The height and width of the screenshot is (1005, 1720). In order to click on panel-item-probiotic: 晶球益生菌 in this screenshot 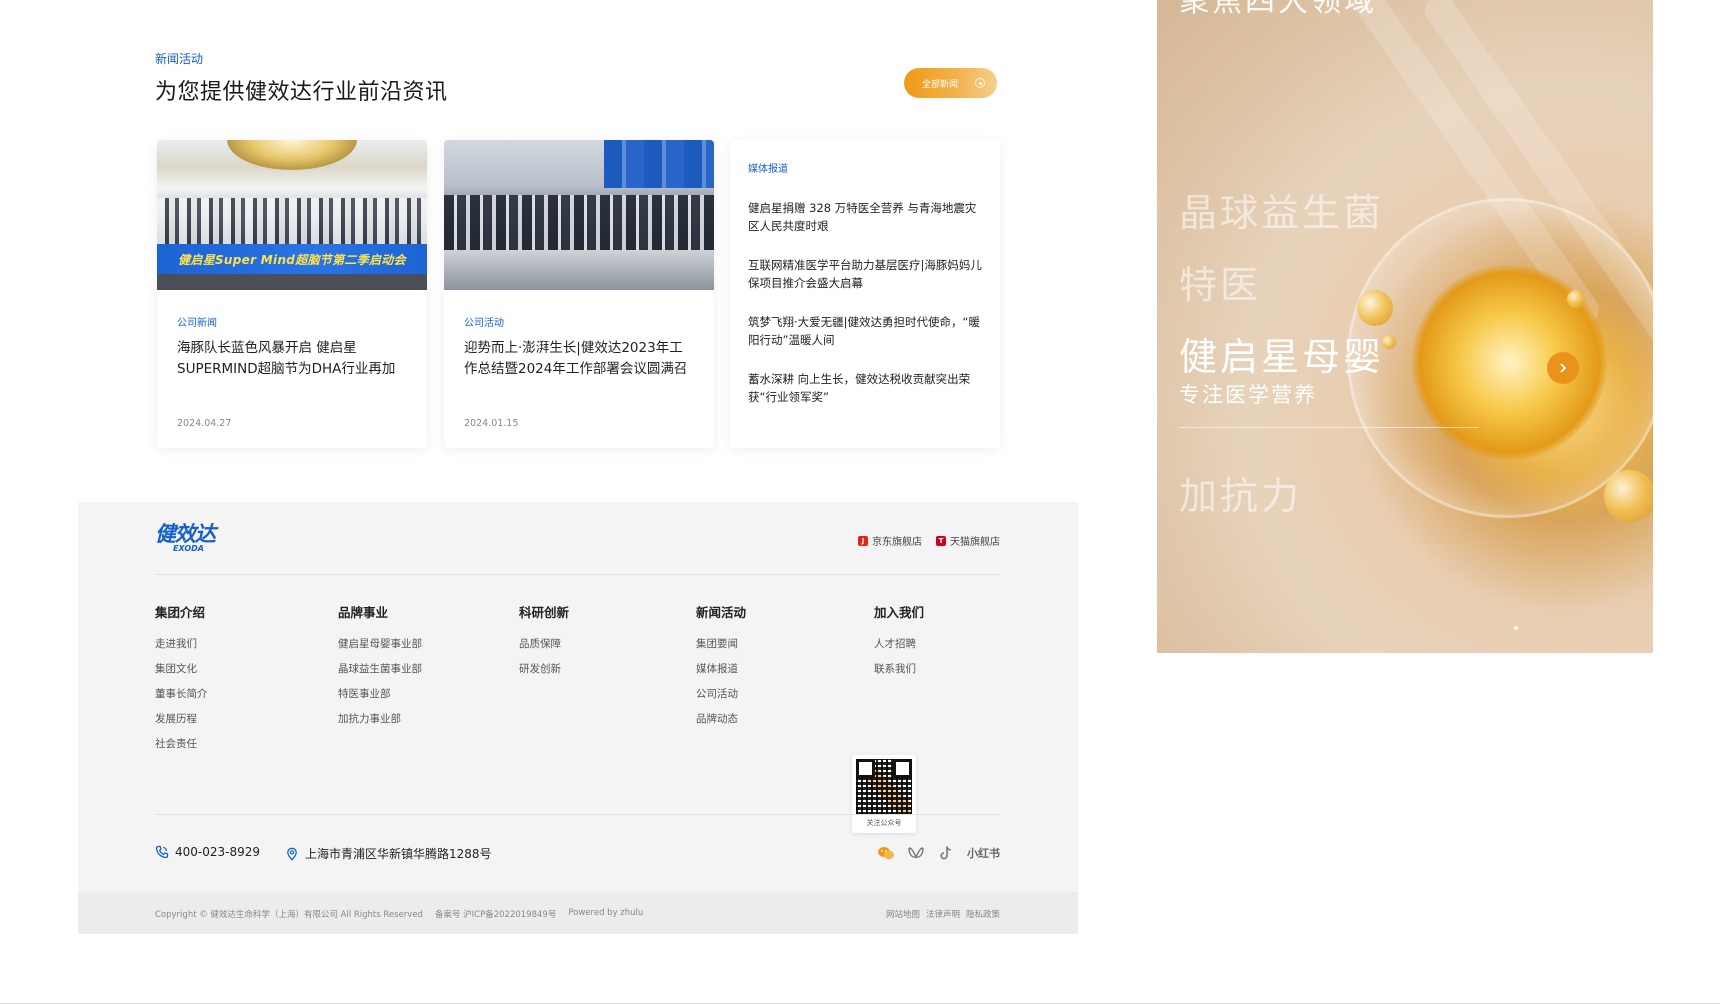, I will do `click(1281, 209)`.